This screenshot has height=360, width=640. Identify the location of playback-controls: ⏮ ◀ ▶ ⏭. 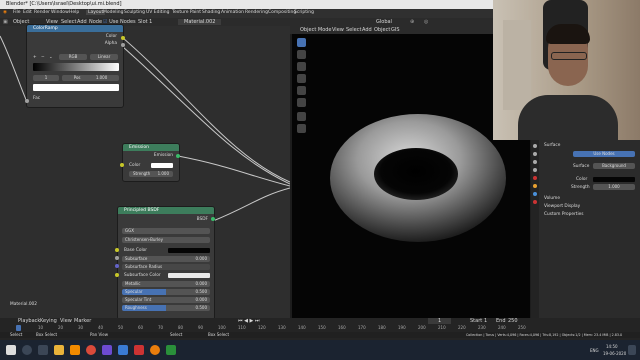
(248, 321).